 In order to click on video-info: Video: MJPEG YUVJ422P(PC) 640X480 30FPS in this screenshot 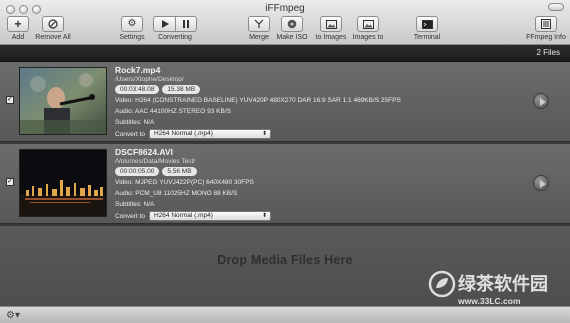, I will do `click(184, 182)`.